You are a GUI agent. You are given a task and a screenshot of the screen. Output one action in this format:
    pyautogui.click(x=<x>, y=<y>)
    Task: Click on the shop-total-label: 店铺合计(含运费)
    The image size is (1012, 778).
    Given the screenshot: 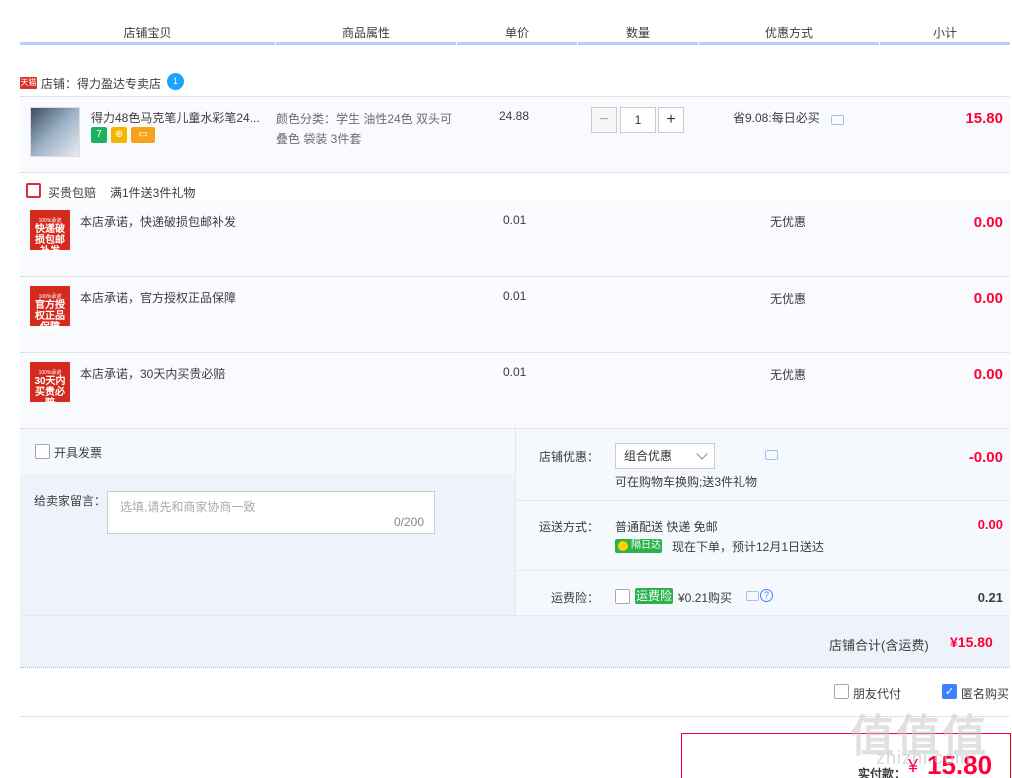 What is the action you would take?
    pyautogui.click(x=879, y=645)
    